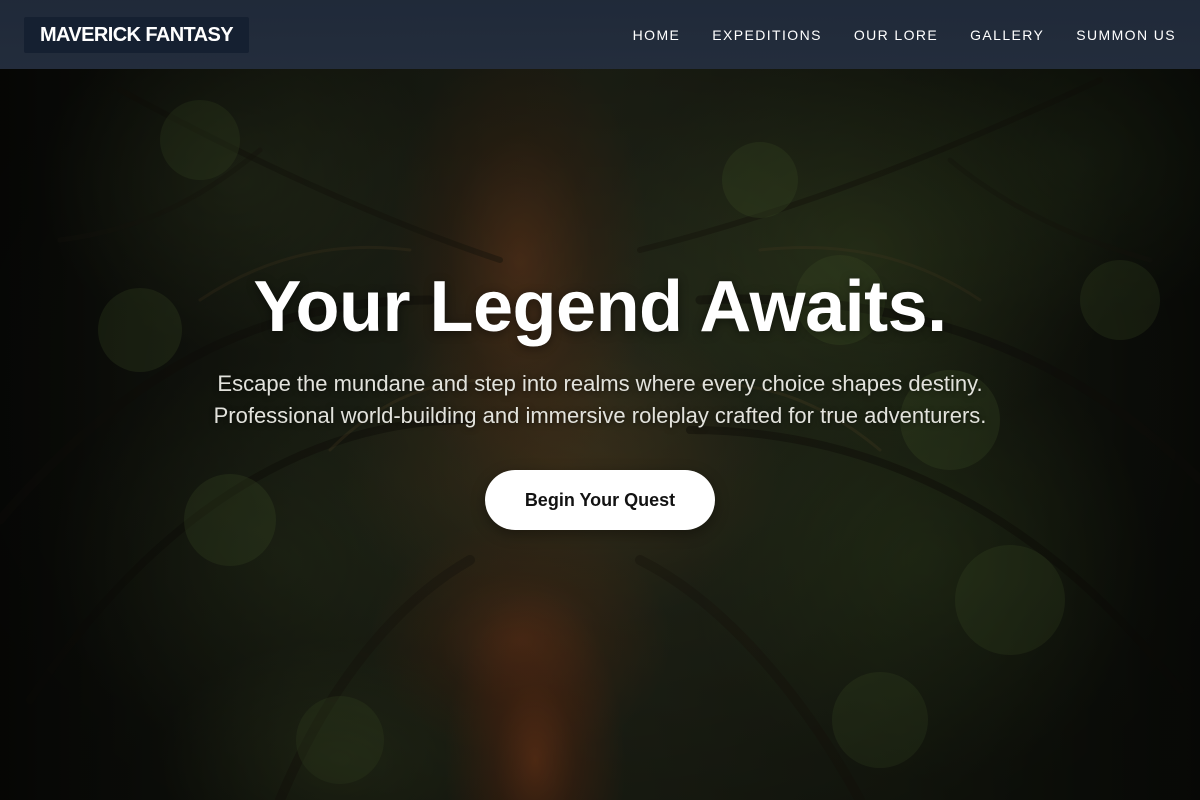 The image size is (1200, 800). What do you see at coordinates (1126, 35) in the screenshot?
I see `nav-link-summon-us: SUMMON US` at bounding box center [1126, 35].